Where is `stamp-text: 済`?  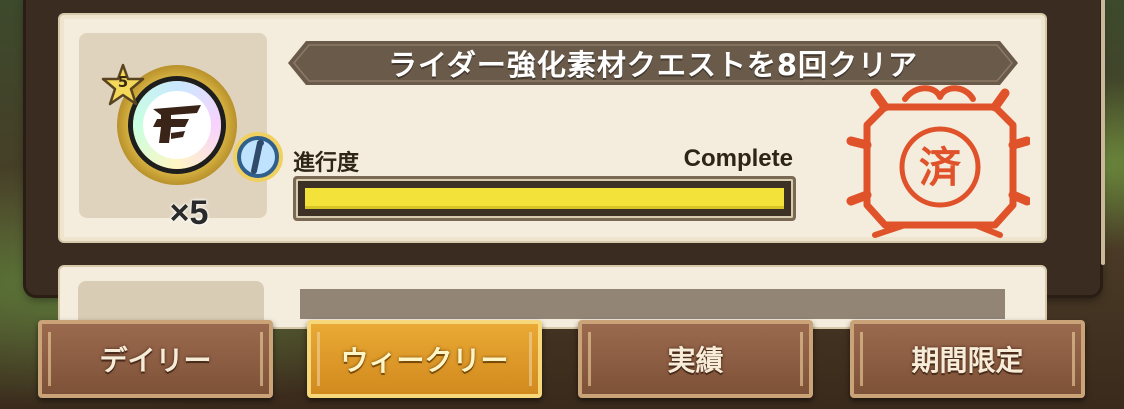 stamp-text: 済 is located at coordinates (940, 167).